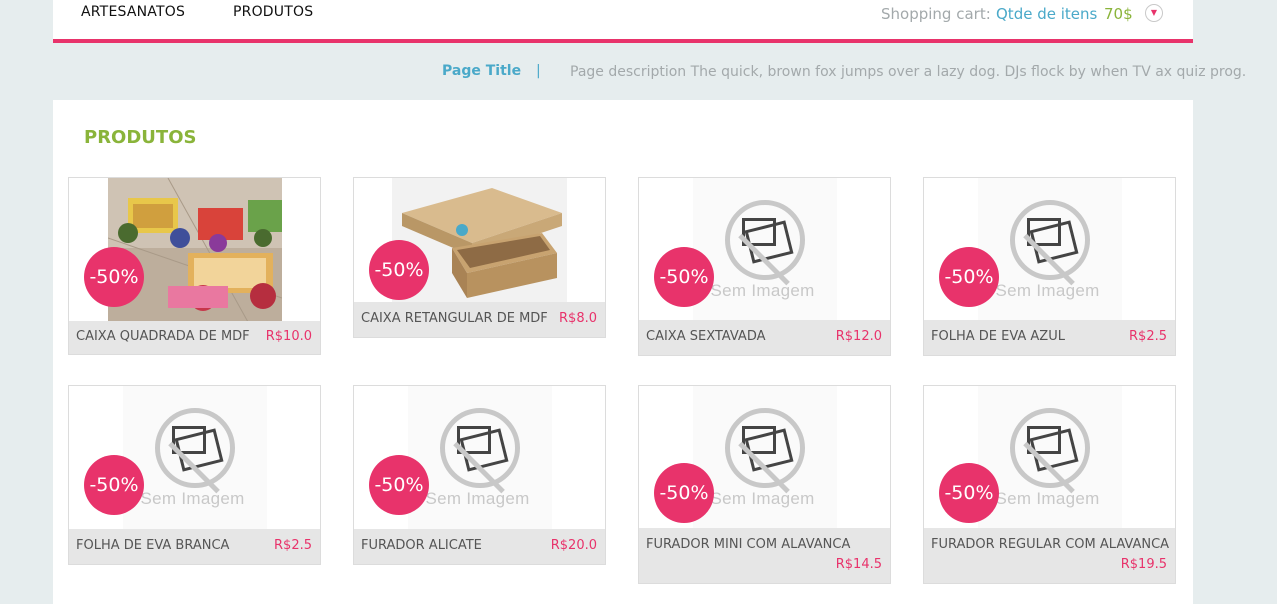 This screenshot has height=604, width=1277. What do you see at coordinates (194, 250) in the screenshot?
I see `toy-carts-photo` at bounding box center [194, 250].